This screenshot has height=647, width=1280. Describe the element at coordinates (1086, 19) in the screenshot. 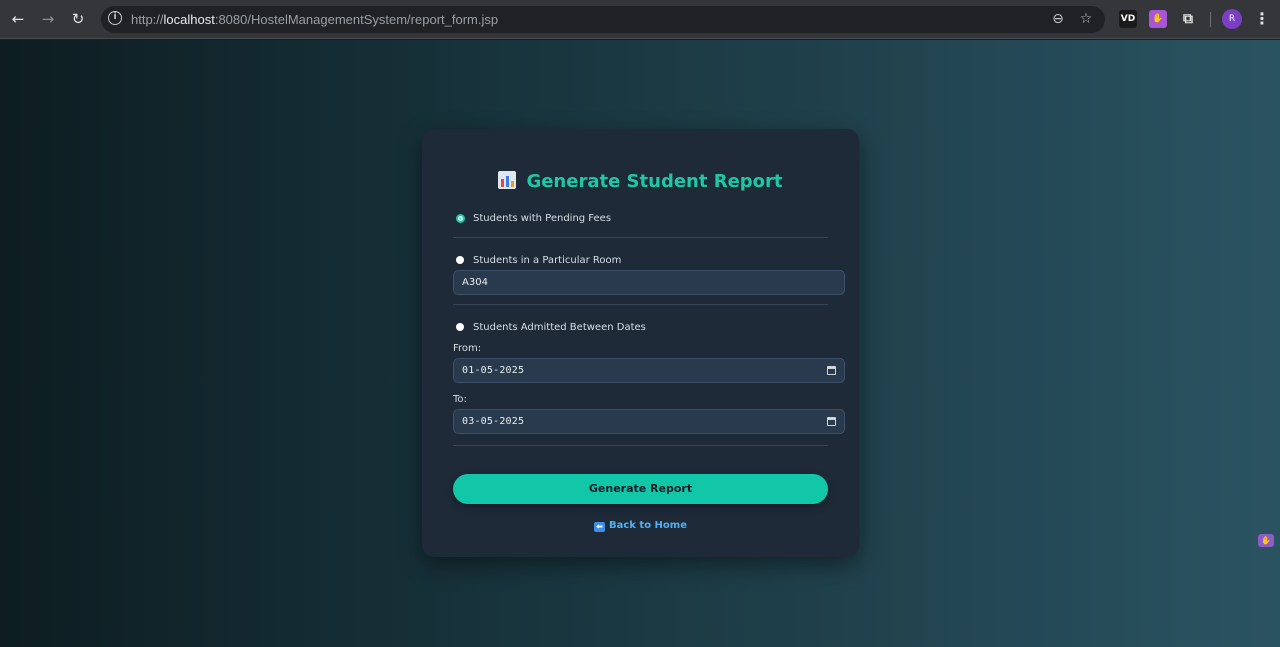

I see `bookmark-star-icon: ☆` at that location.